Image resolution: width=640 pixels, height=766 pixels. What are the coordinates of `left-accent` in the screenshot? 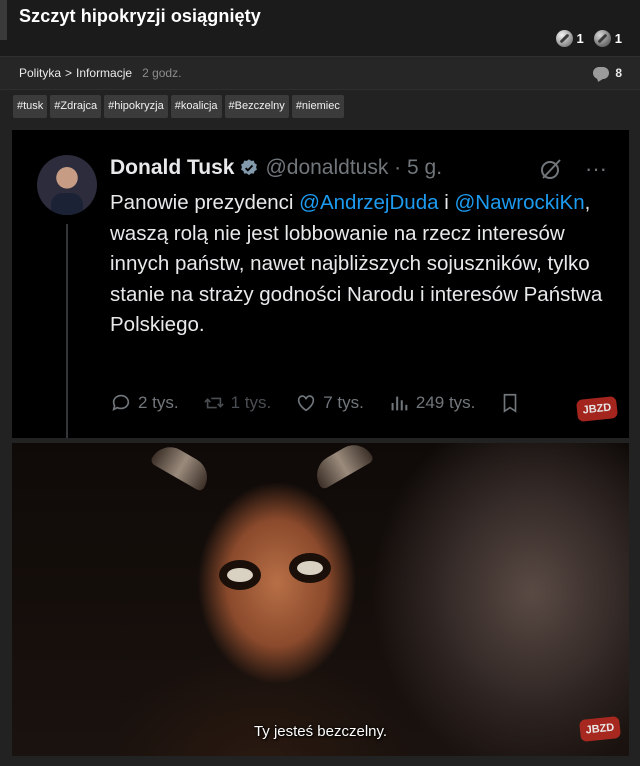 It's located at (3, 20).